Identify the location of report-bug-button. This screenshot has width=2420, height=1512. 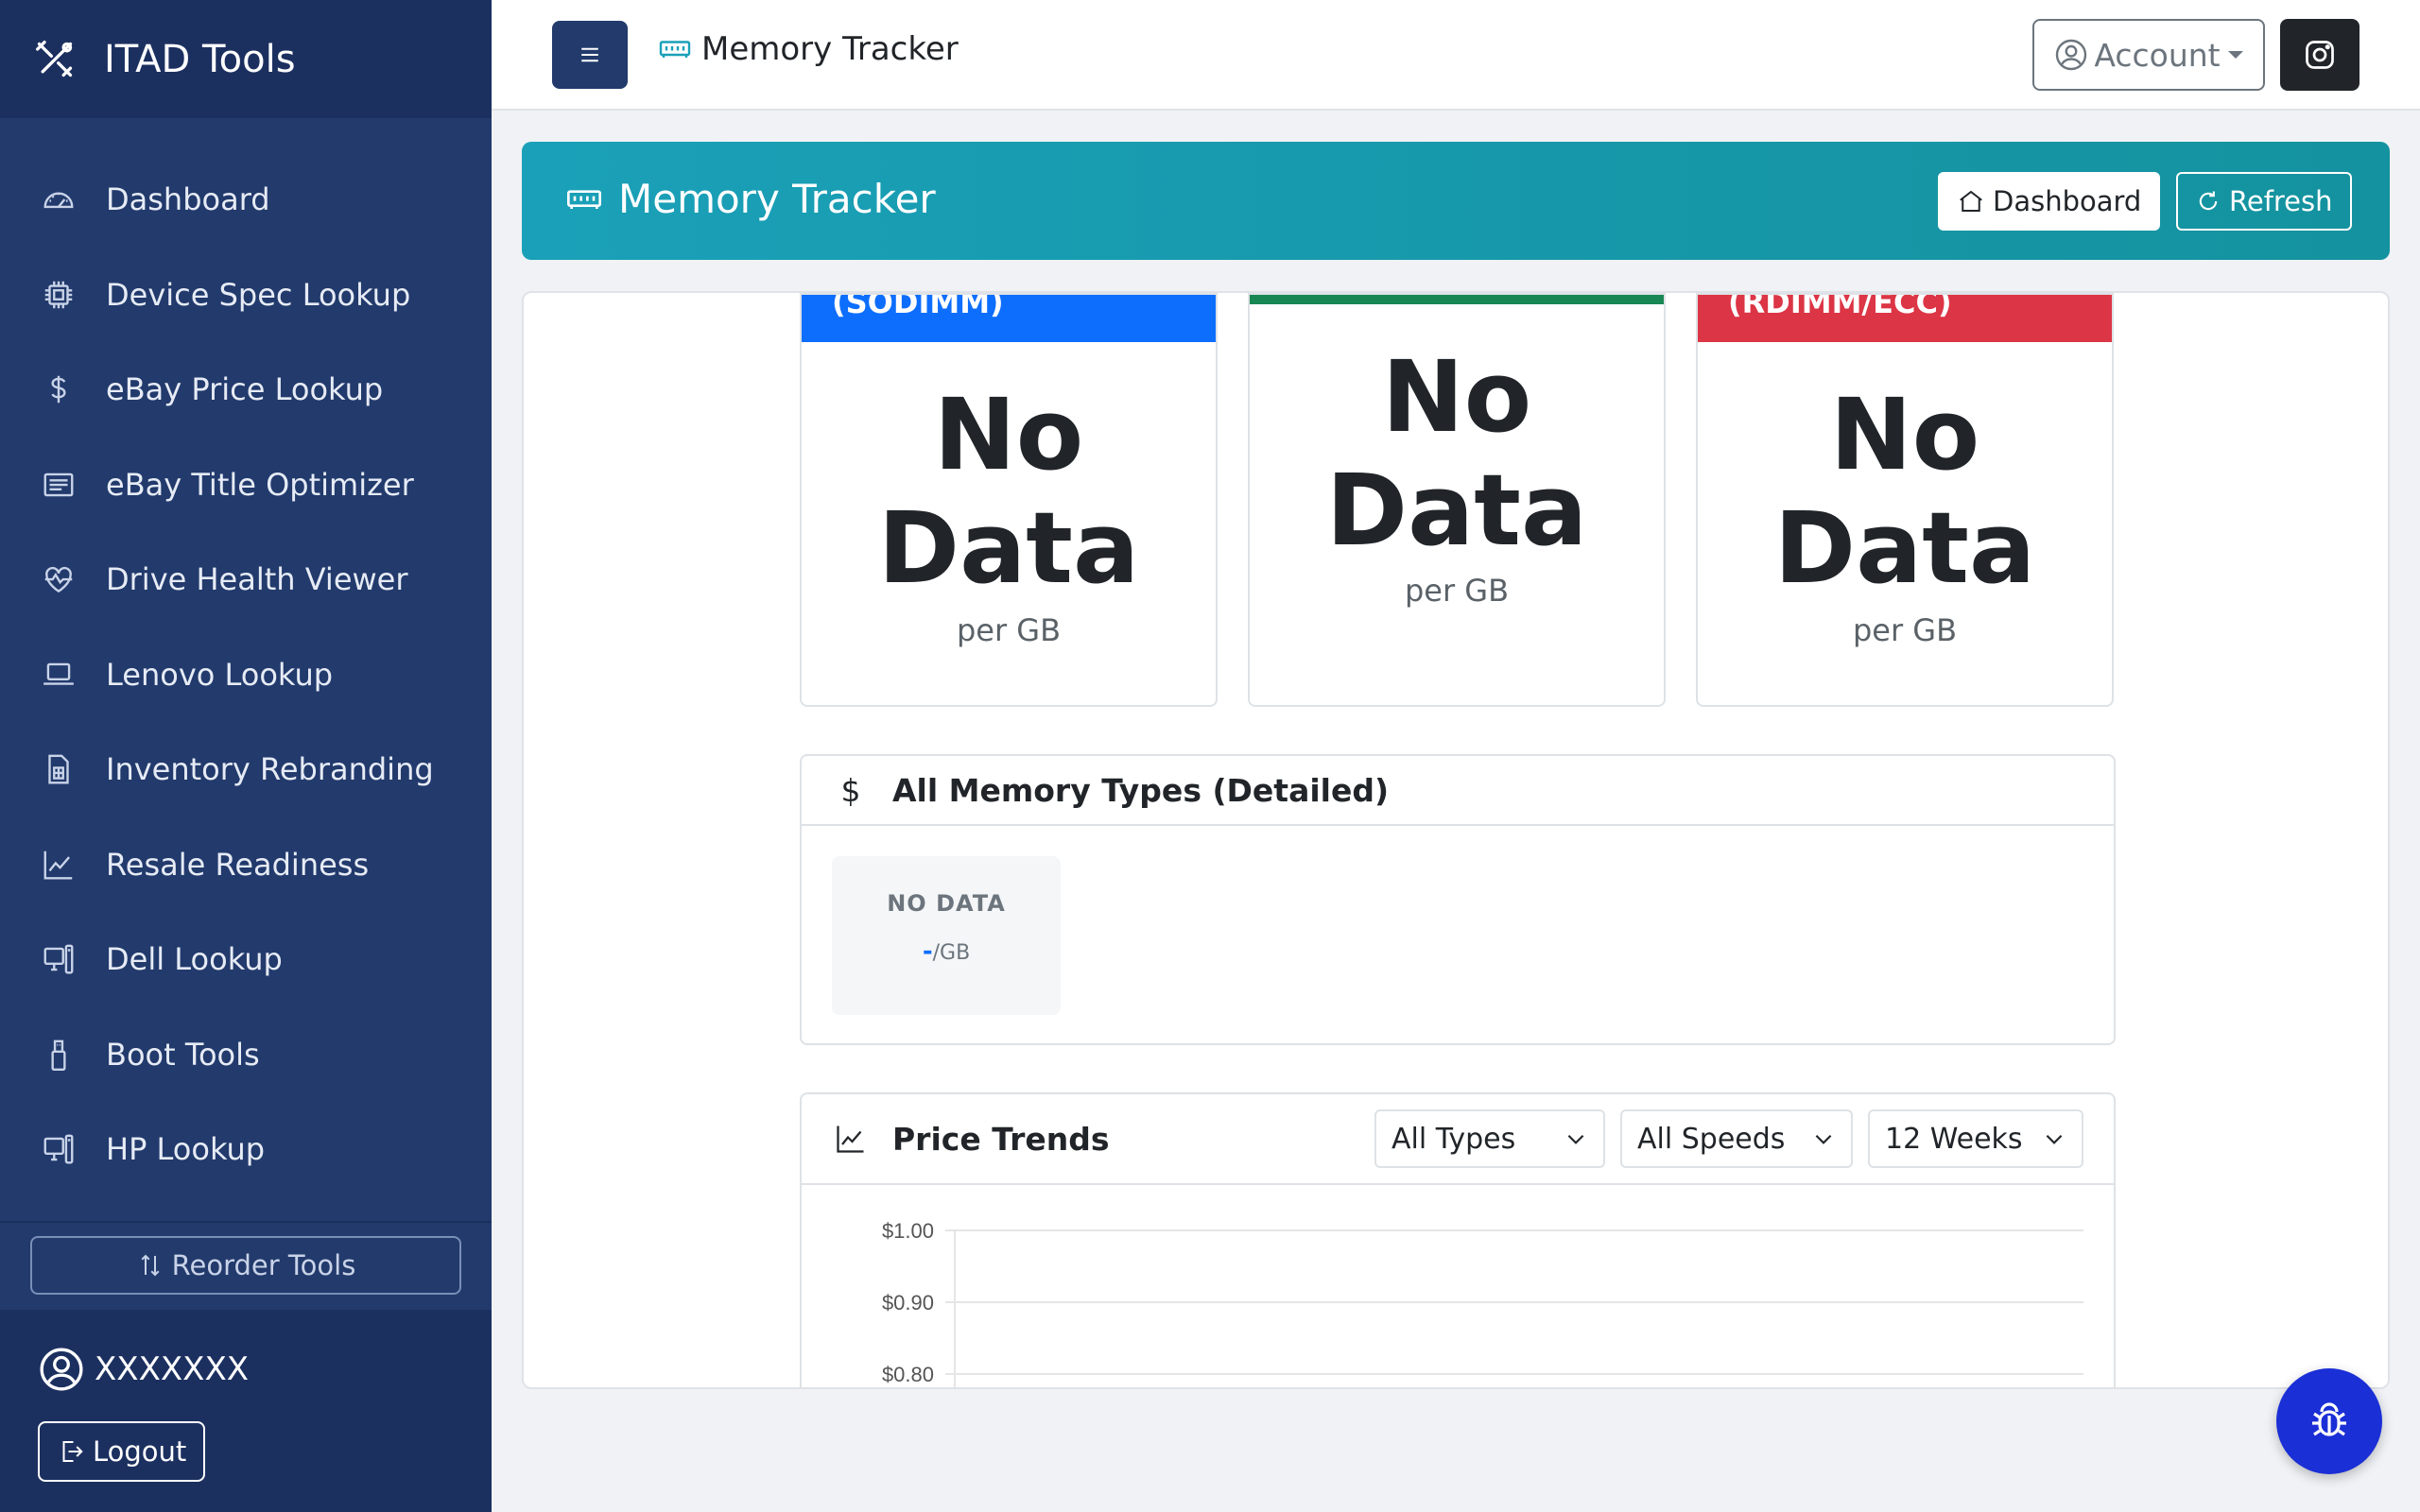
(2329, 1421).